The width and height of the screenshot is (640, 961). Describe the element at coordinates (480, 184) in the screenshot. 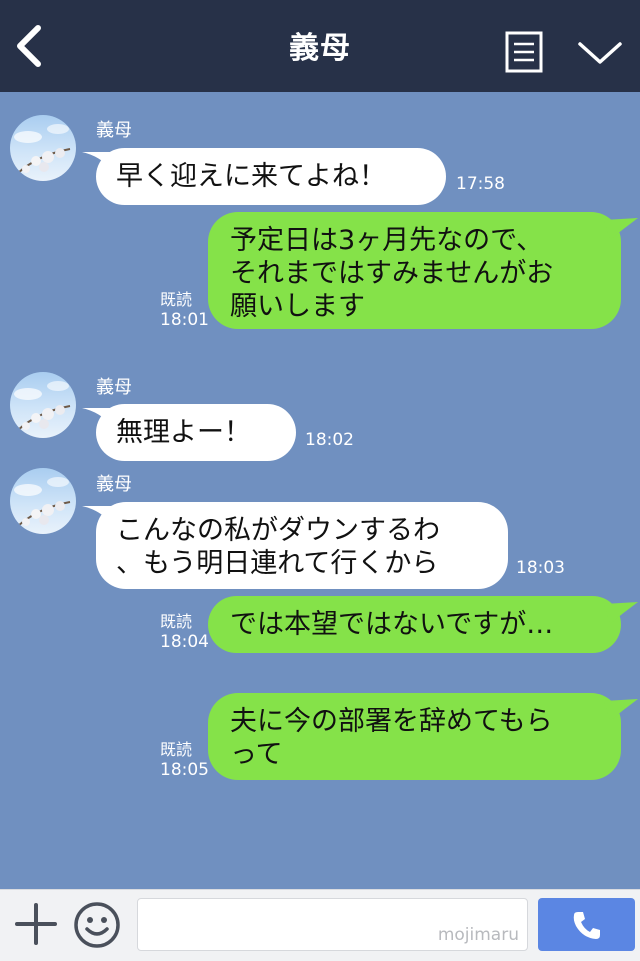

I see `message-time: 17:58` at that location.